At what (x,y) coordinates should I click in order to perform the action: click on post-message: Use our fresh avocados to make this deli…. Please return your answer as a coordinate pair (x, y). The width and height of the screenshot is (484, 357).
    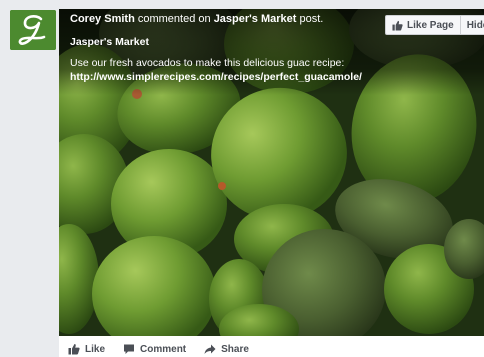
    Looking at the image, I should click on (207, 63).